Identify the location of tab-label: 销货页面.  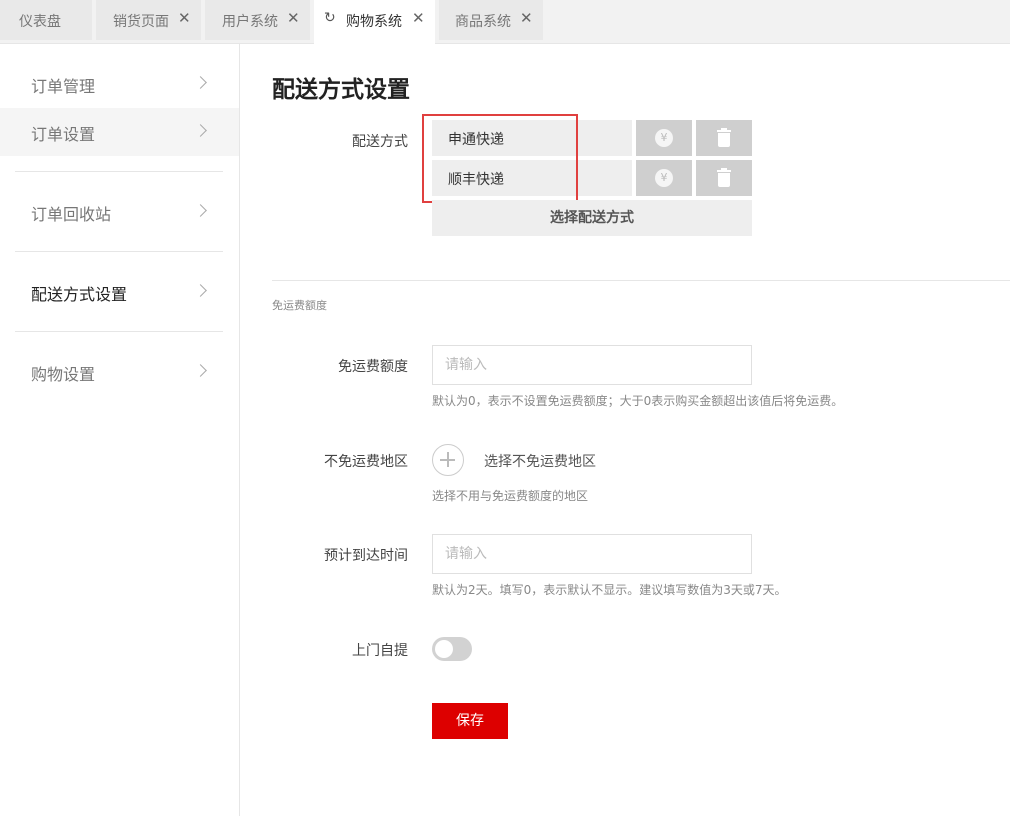
(141, 22).